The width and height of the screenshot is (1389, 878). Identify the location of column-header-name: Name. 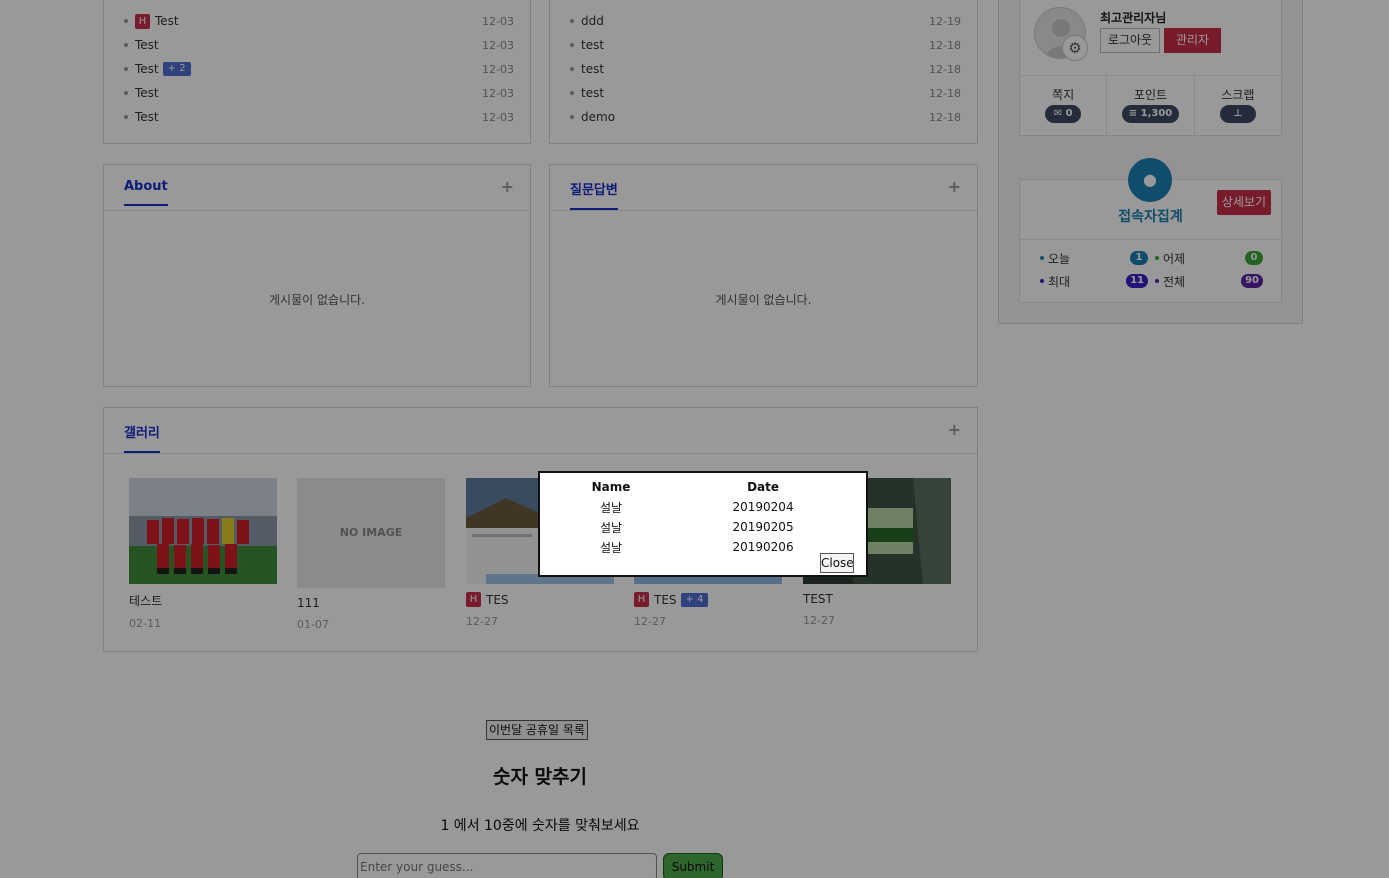
(611, 487).